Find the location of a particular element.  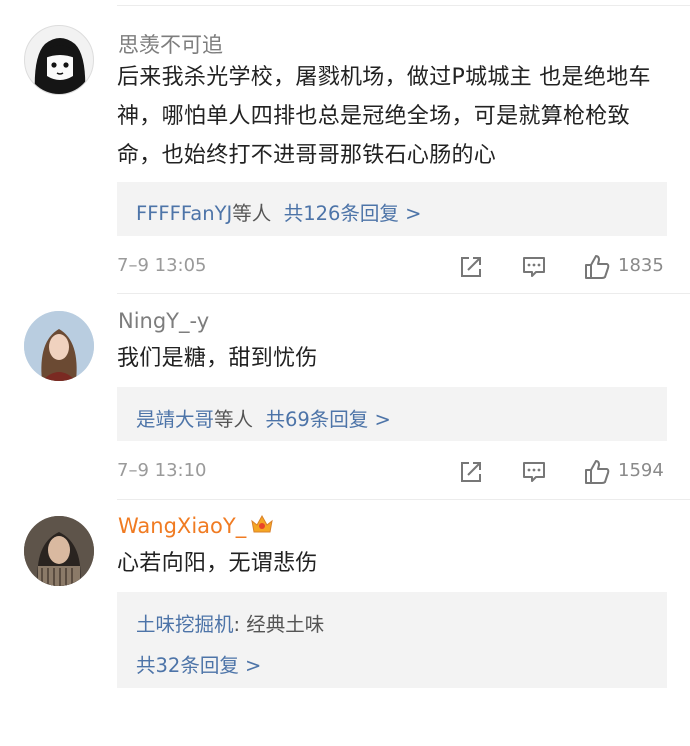

avatar is located at coordinates (59, 551).